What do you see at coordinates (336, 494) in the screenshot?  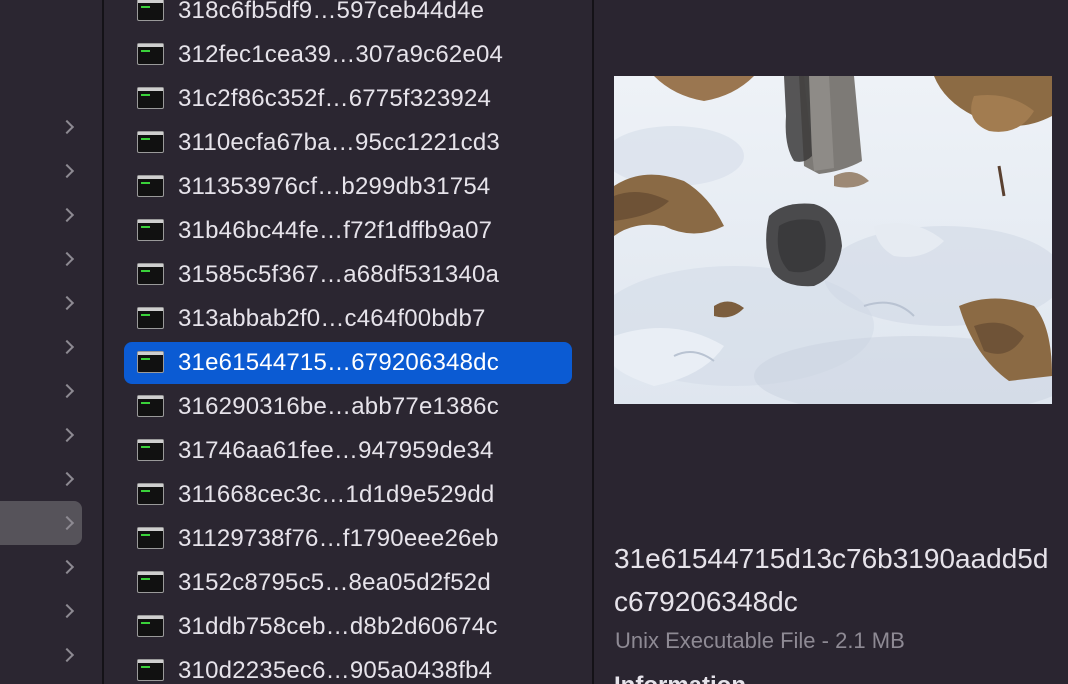 I see `file-name: 311668cec3c…1d1d9e529dd` at bounding box center [336, 494].